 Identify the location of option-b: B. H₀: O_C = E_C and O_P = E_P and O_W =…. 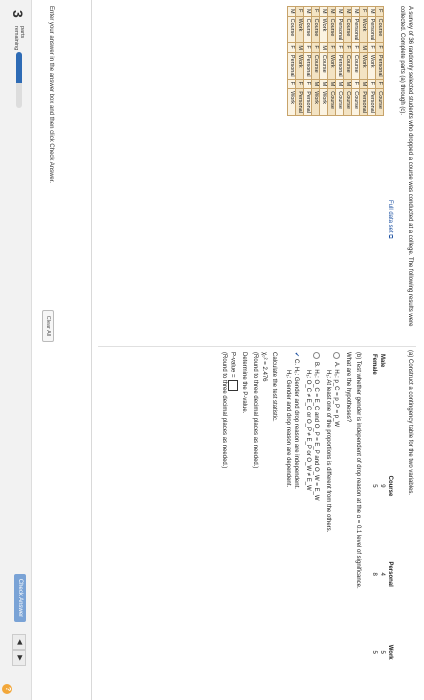
(312, 517).